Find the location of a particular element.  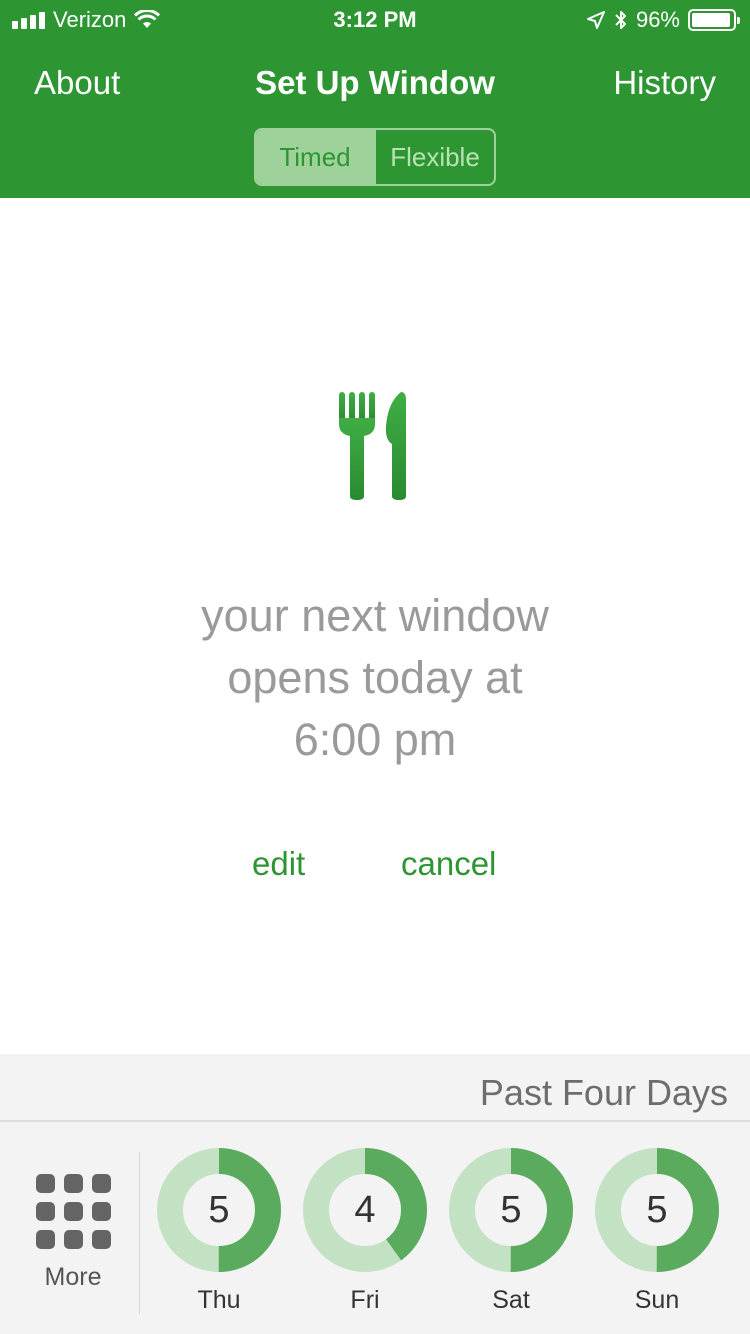

day-ring-thu: 5 Thu is located at coordinates (219, 1231).